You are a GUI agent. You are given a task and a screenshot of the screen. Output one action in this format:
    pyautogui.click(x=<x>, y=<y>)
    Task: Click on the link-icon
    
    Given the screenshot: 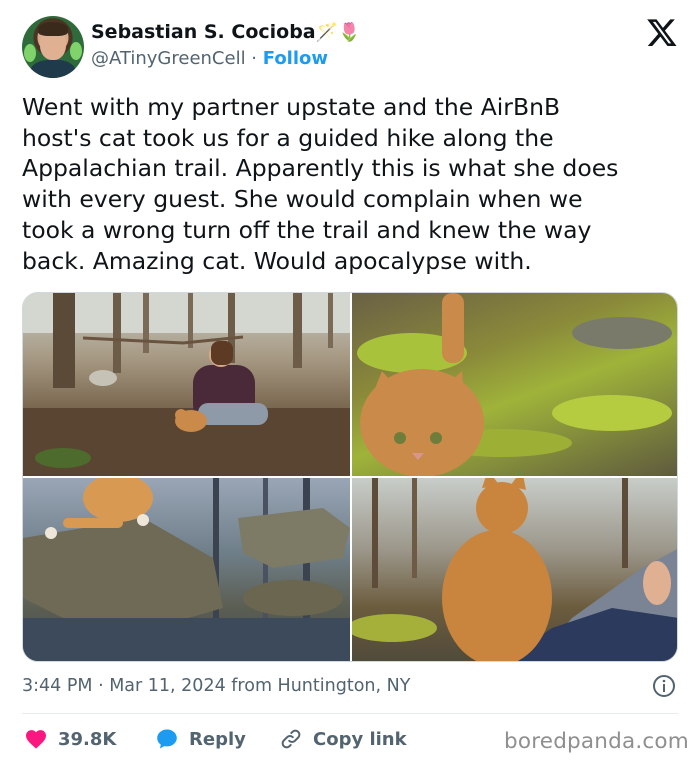 What is the action you would take?
    pyautogui.click(x=291, y=739)
    